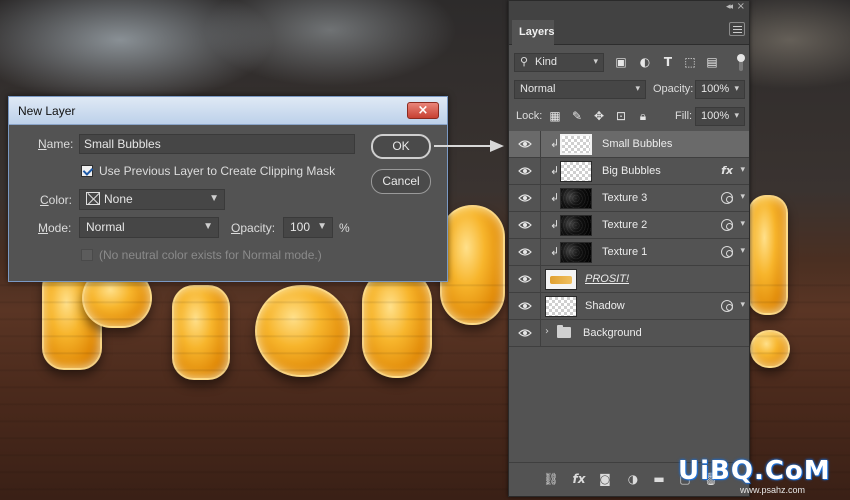  I want to click on chevron-right-icon: ›, so click(547, 331).